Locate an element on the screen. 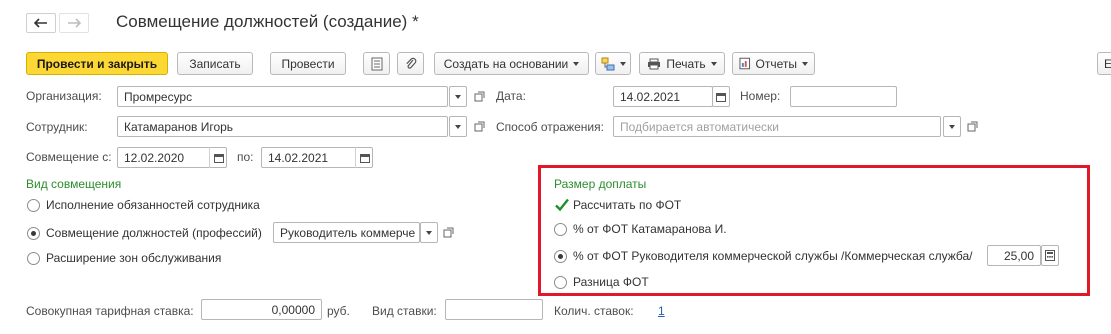  pay-size-title: Размер доплаты is located at coordinates (600, 184).